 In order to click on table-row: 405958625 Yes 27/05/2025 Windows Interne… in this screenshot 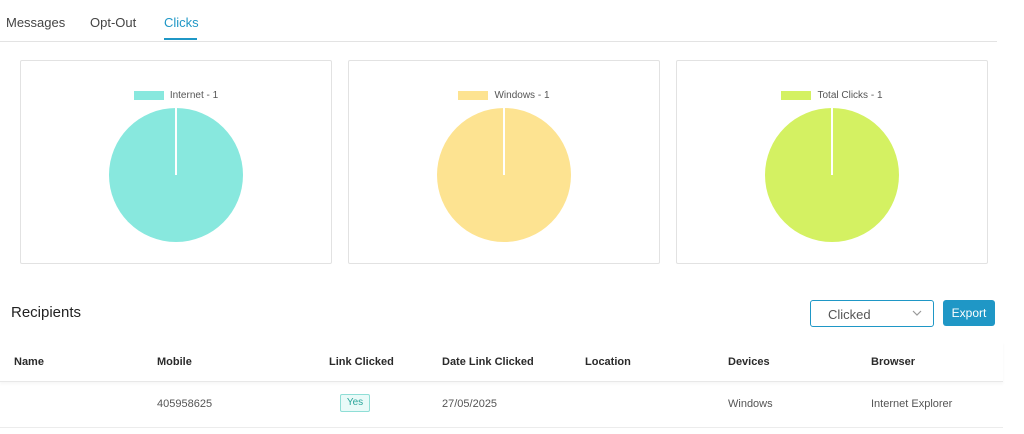, I will do `click(501, 405)`.